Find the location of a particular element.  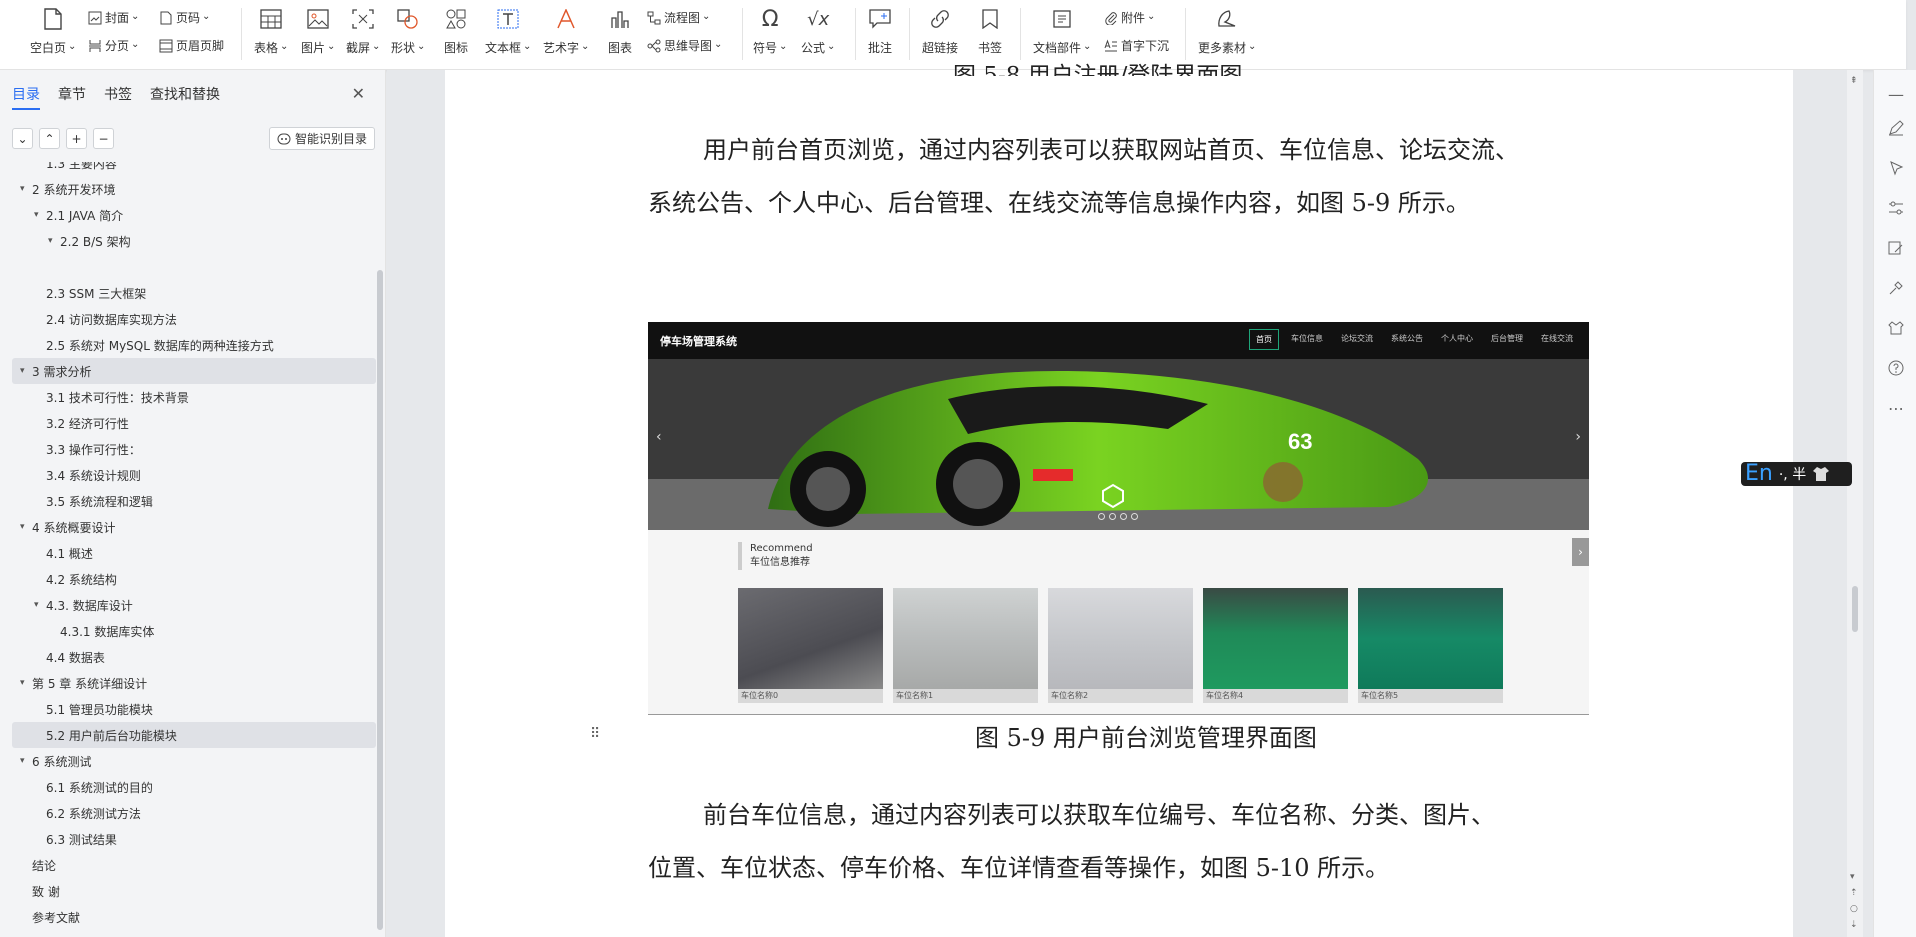

tab-chapters: 章节 is located at coordinates (72, 97).